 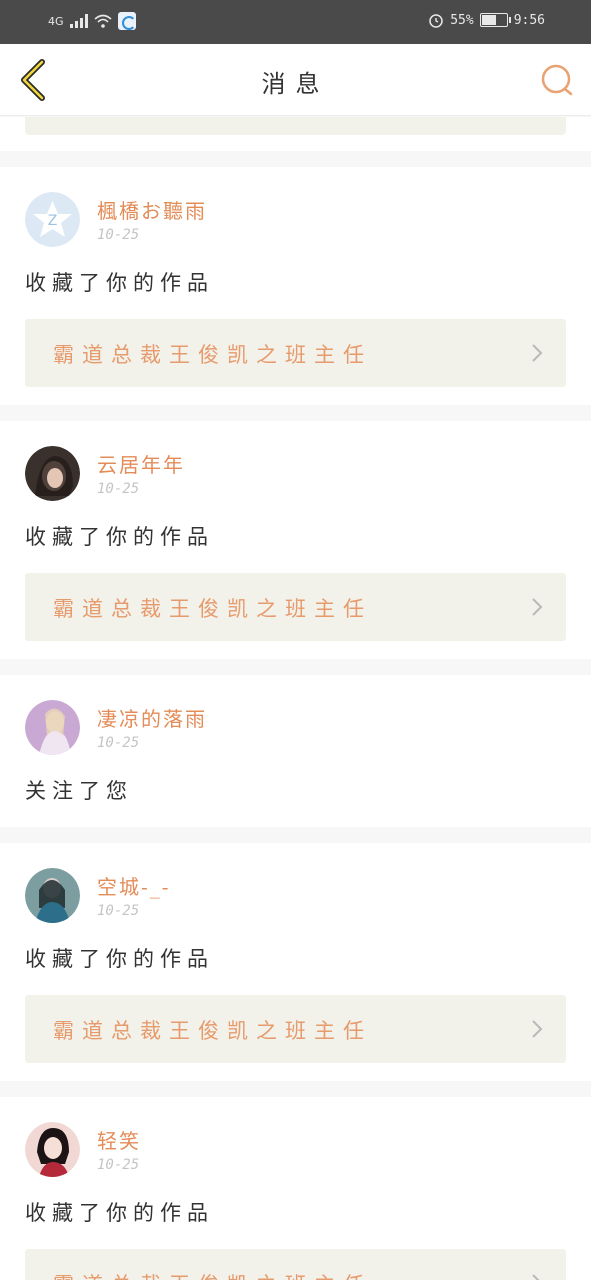 I want to click on clock: 9:56, so click(x=529, y=20).